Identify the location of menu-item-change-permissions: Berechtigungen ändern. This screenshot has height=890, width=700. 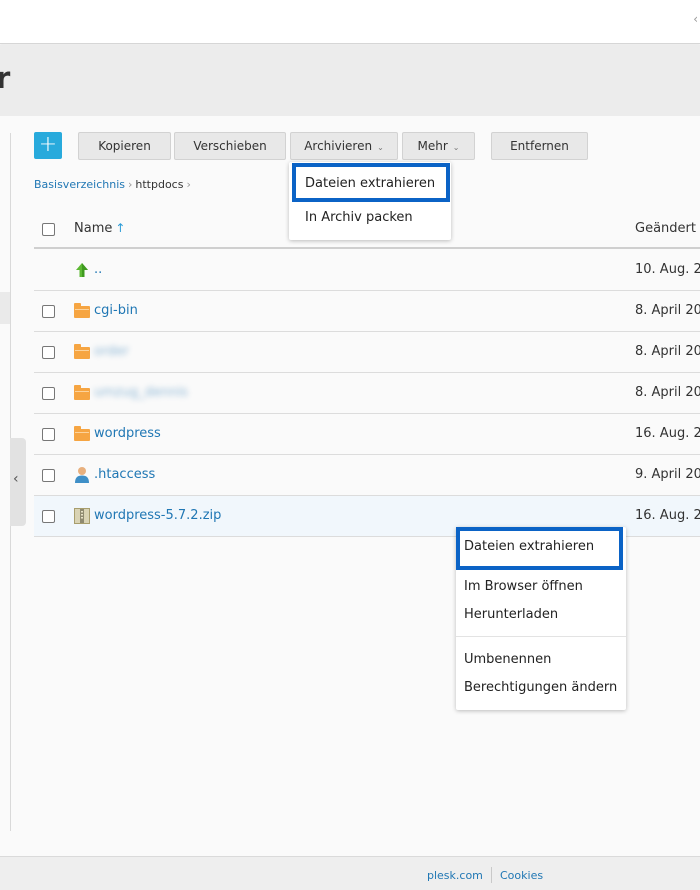
(541, 687).